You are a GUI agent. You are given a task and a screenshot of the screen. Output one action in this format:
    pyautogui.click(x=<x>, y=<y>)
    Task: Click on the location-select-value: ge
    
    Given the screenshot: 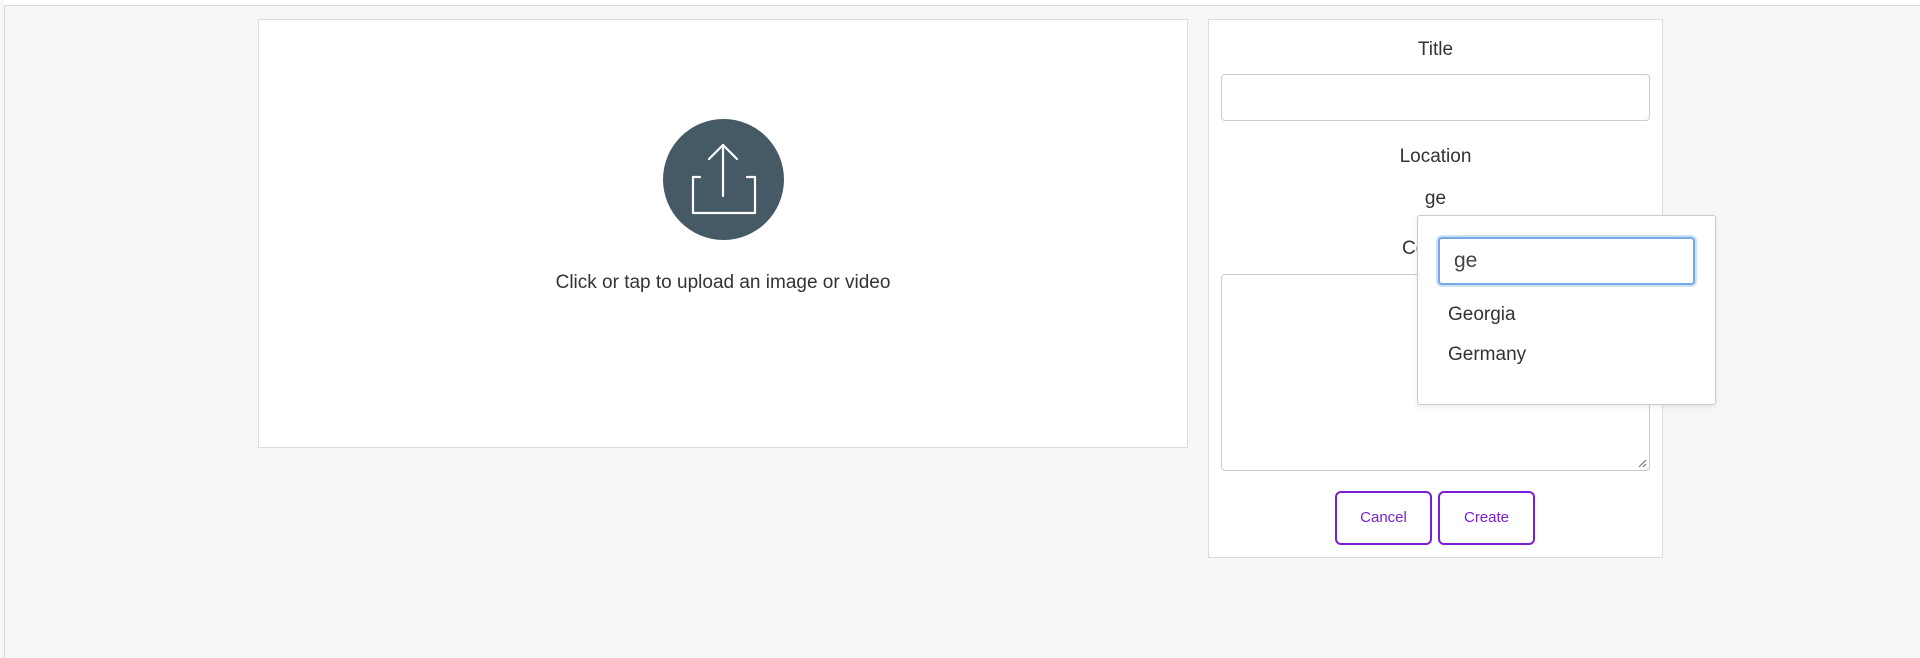 What is the action you would take?
    pyautogui.click(x=1435, y=199)
    